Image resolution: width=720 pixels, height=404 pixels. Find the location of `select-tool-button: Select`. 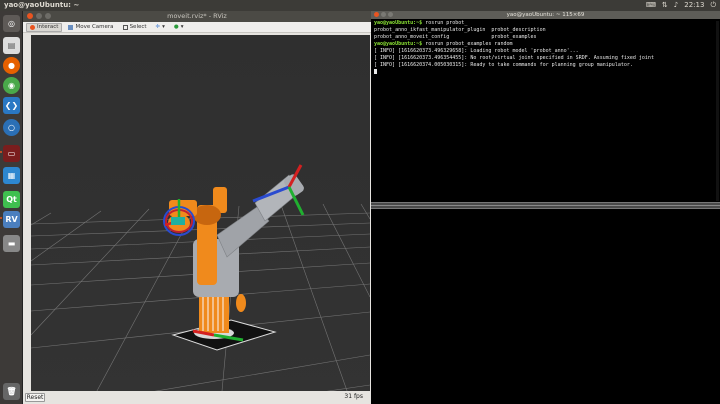

select-tool-button: Select is located at coordinates (135, 27).